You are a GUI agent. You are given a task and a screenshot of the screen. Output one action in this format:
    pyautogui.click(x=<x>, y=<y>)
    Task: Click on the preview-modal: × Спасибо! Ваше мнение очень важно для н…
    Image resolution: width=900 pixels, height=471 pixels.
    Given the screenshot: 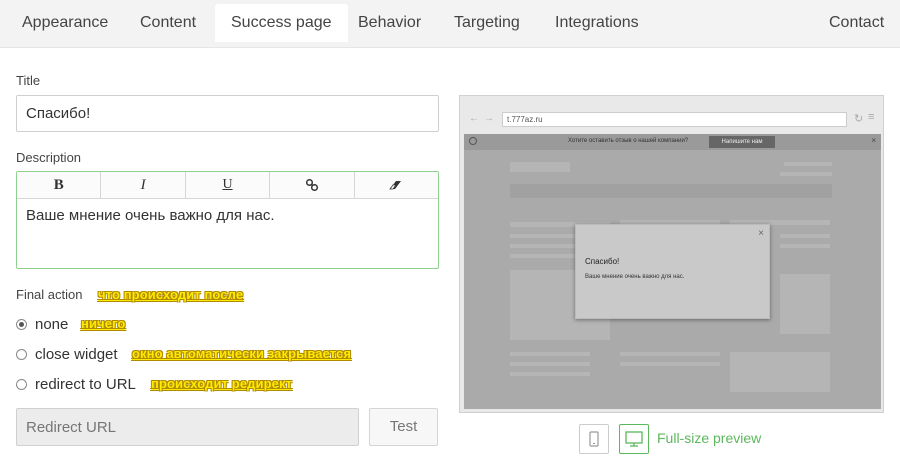 What is the action you would take?
    pyautogui.click(x=672, y=271)
    